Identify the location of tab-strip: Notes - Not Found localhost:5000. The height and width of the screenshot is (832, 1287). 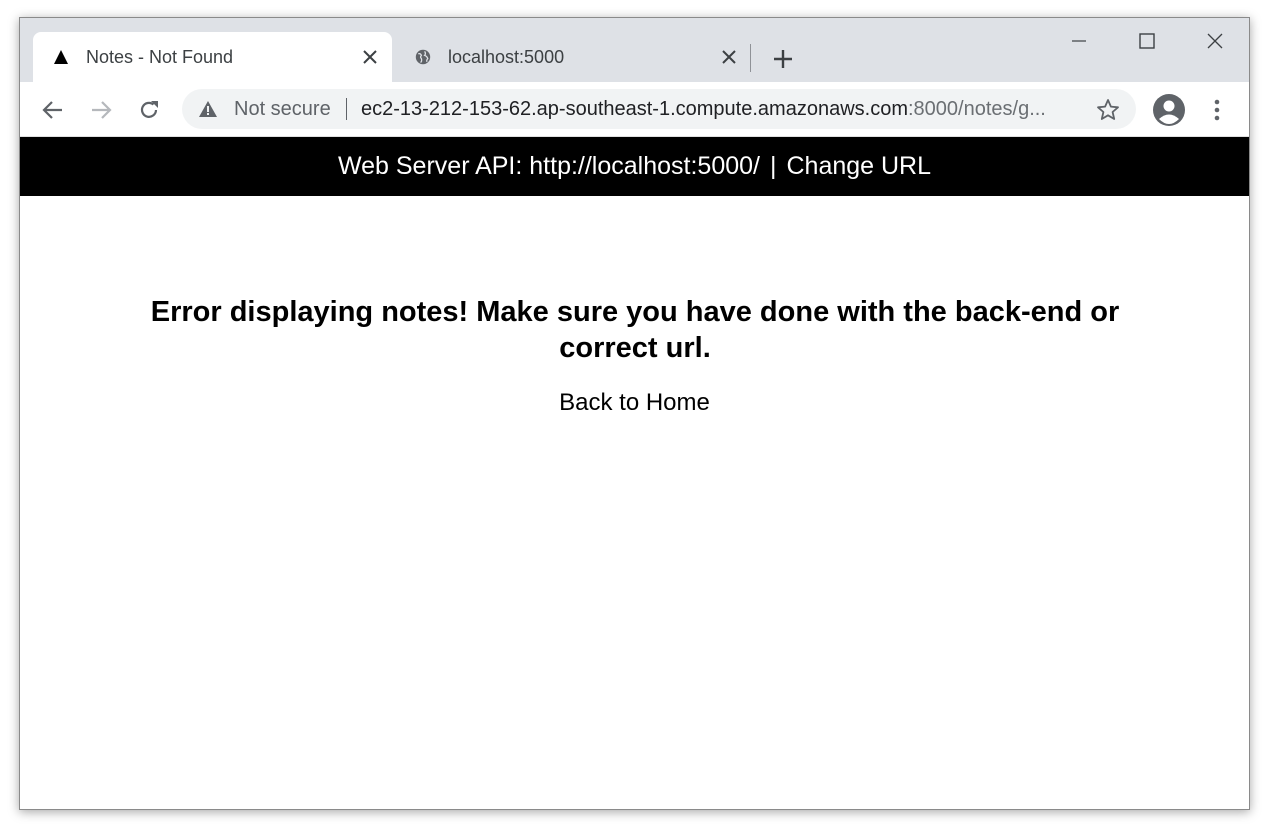
(634, 50).